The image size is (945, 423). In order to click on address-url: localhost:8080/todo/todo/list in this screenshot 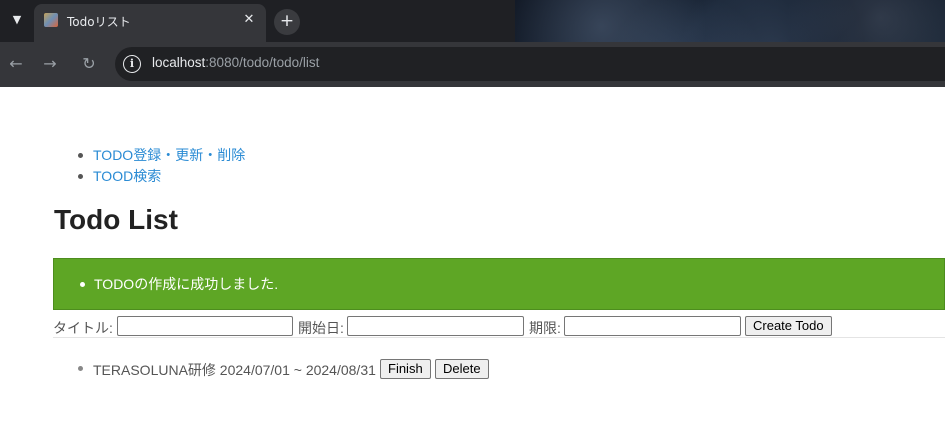, I will do `click(235, 62)`.